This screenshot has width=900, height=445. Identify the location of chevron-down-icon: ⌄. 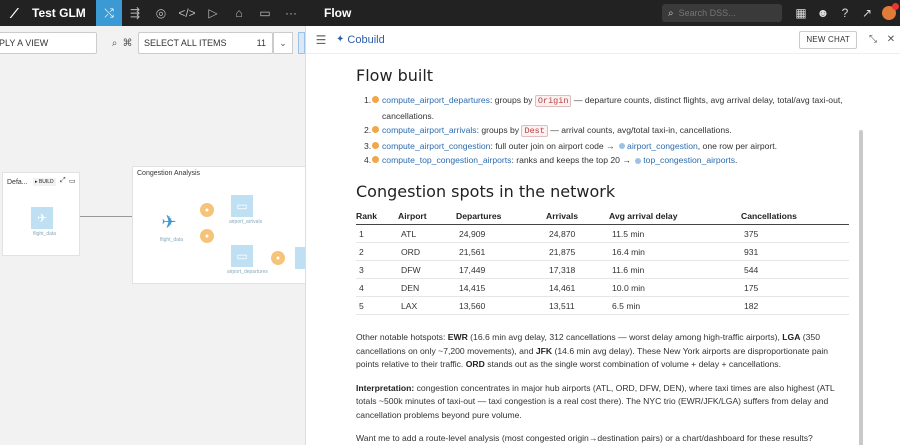
(283, 43).